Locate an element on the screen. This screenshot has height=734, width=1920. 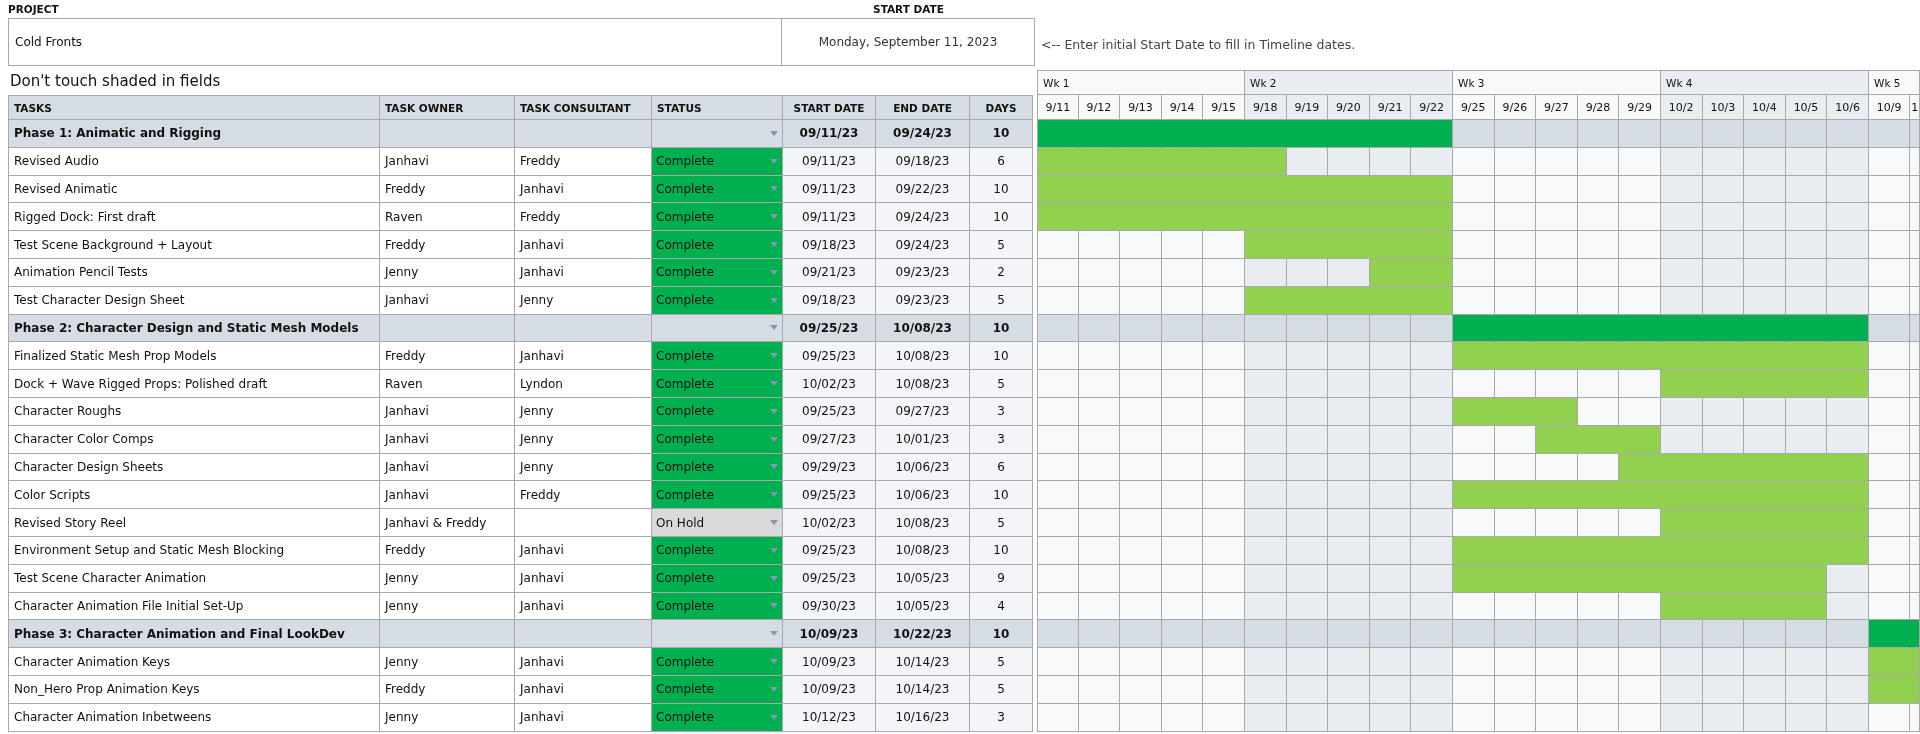
end-date-cell: 09/18/23 is located at coordinates (923, 161).